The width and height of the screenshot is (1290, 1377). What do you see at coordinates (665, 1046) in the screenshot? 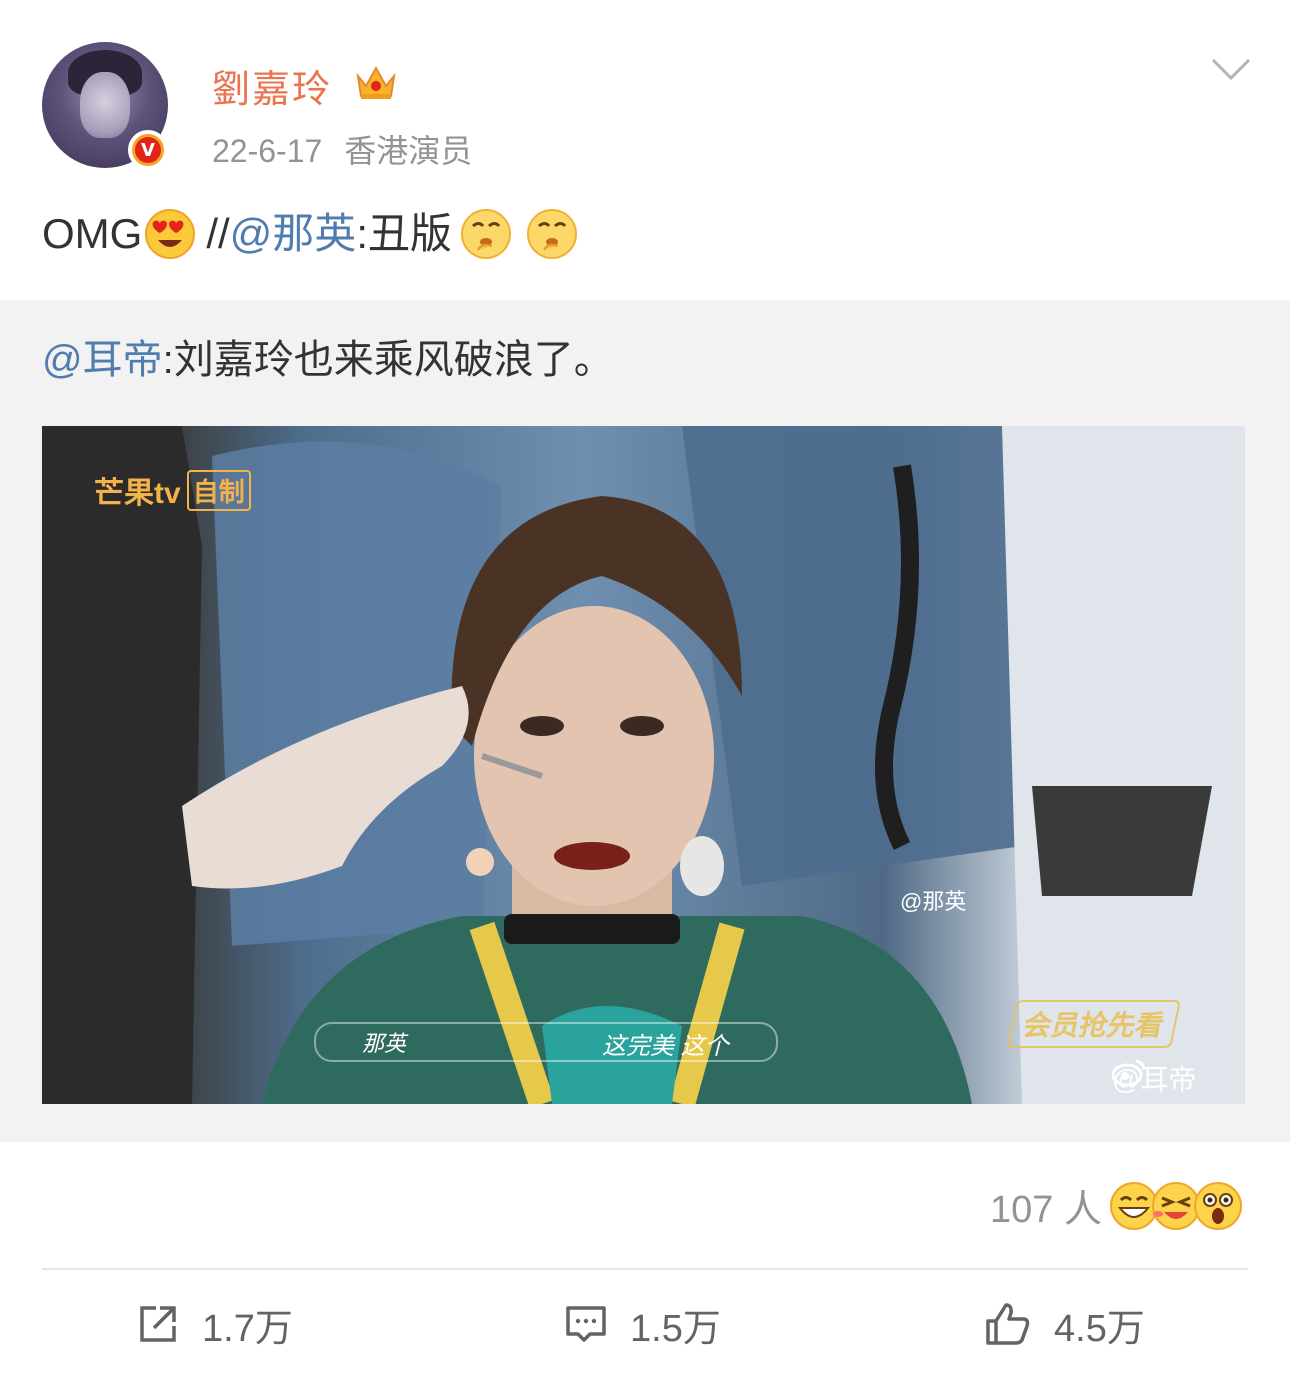
I see `subtitle-text: 这完美 这个` at bounding box center [665, 1046].